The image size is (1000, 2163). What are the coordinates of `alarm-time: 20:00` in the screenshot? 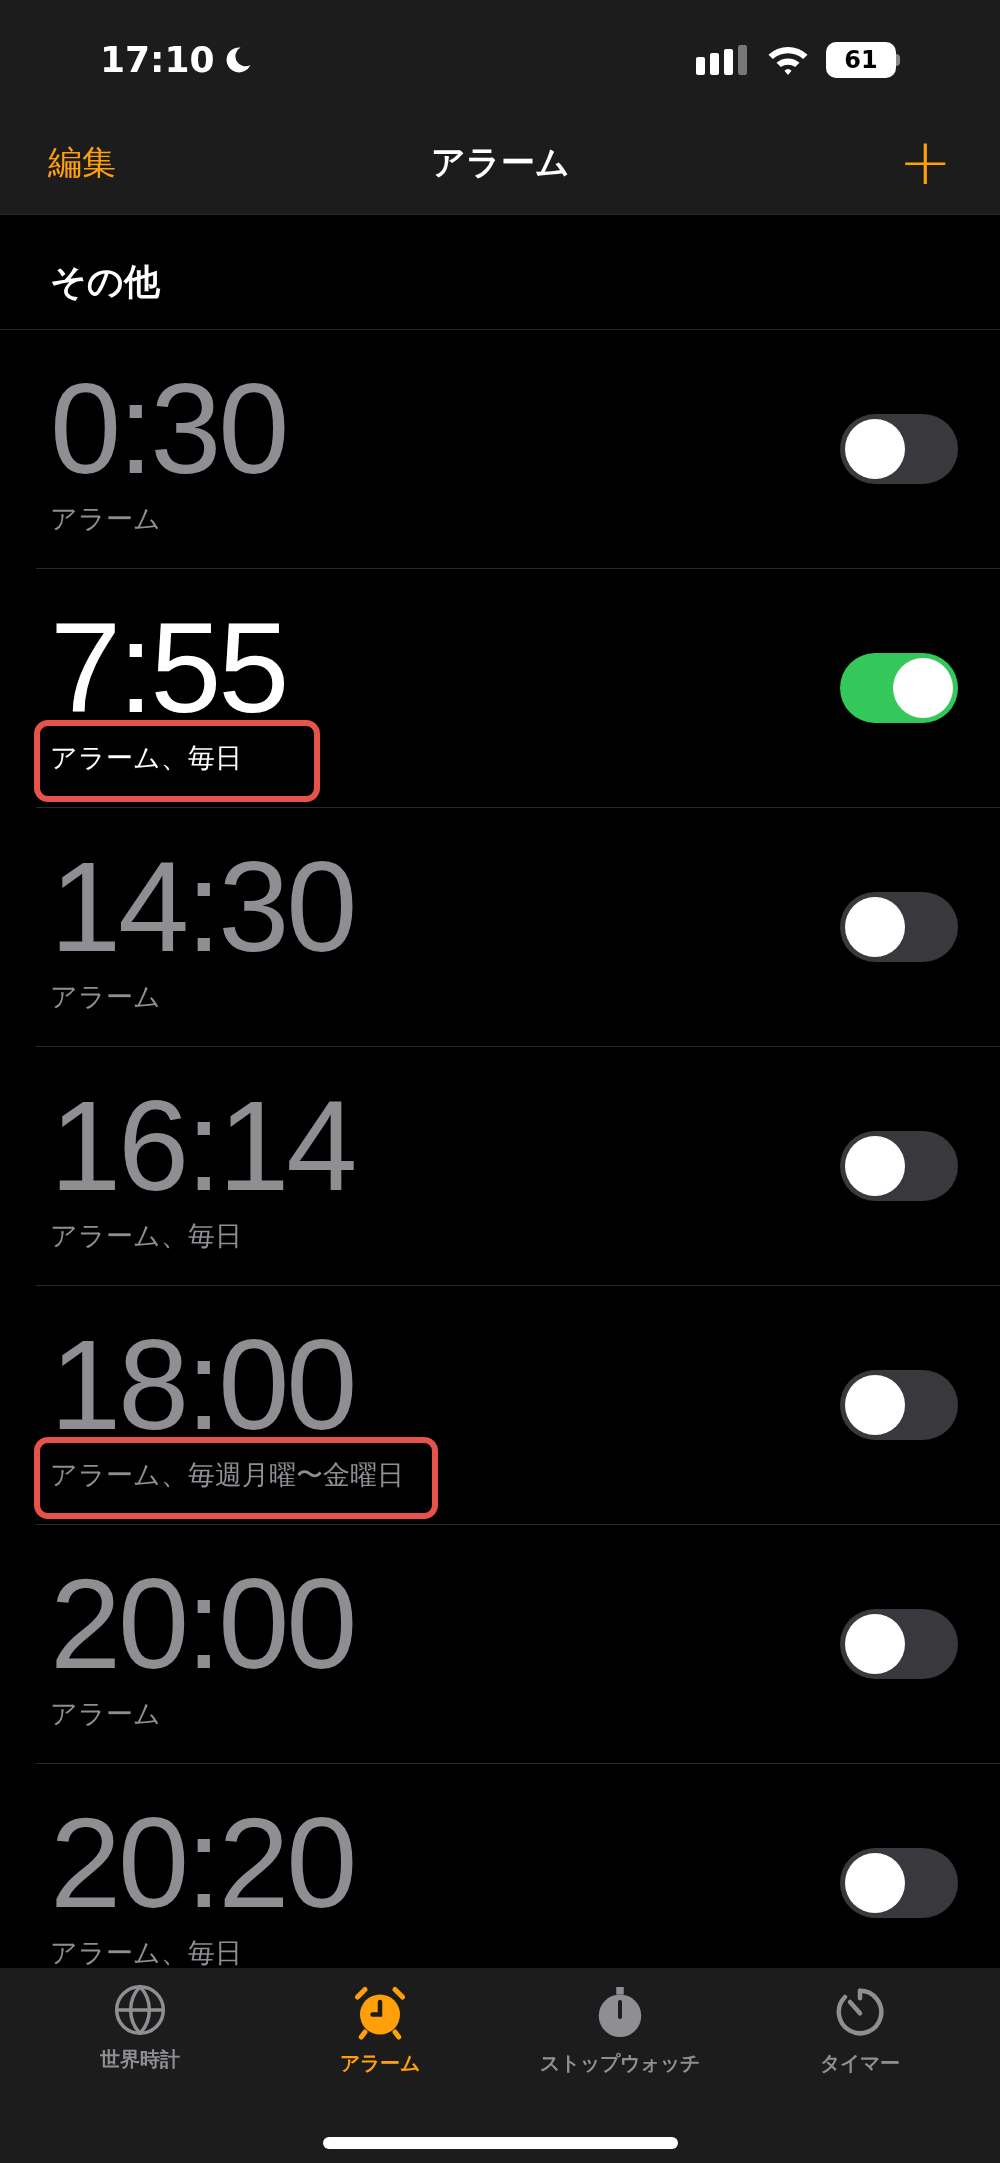 It's located at (202, 1624).